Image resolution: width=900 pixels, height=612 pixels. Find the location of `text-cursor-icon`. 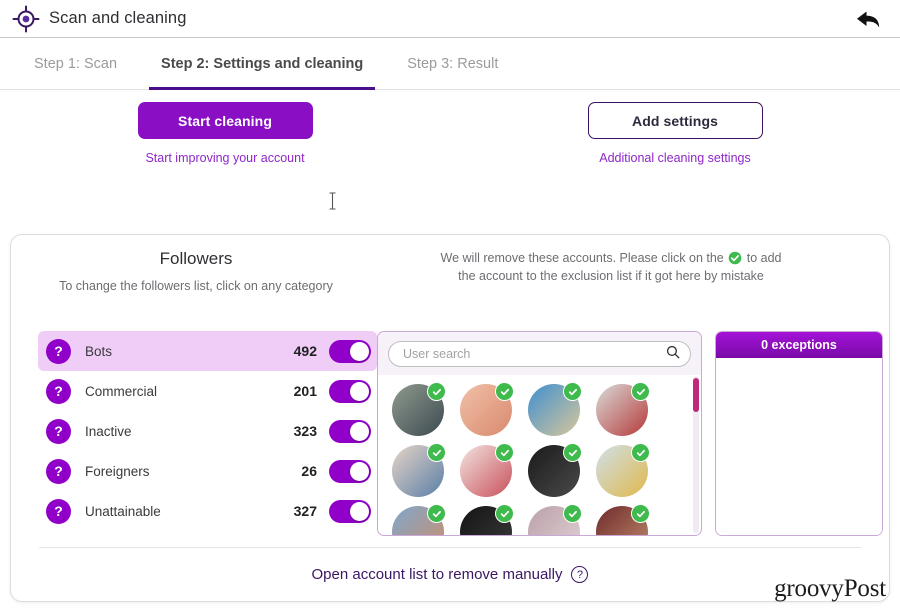

text-cursor-icon is located at coordinates (332, 201).